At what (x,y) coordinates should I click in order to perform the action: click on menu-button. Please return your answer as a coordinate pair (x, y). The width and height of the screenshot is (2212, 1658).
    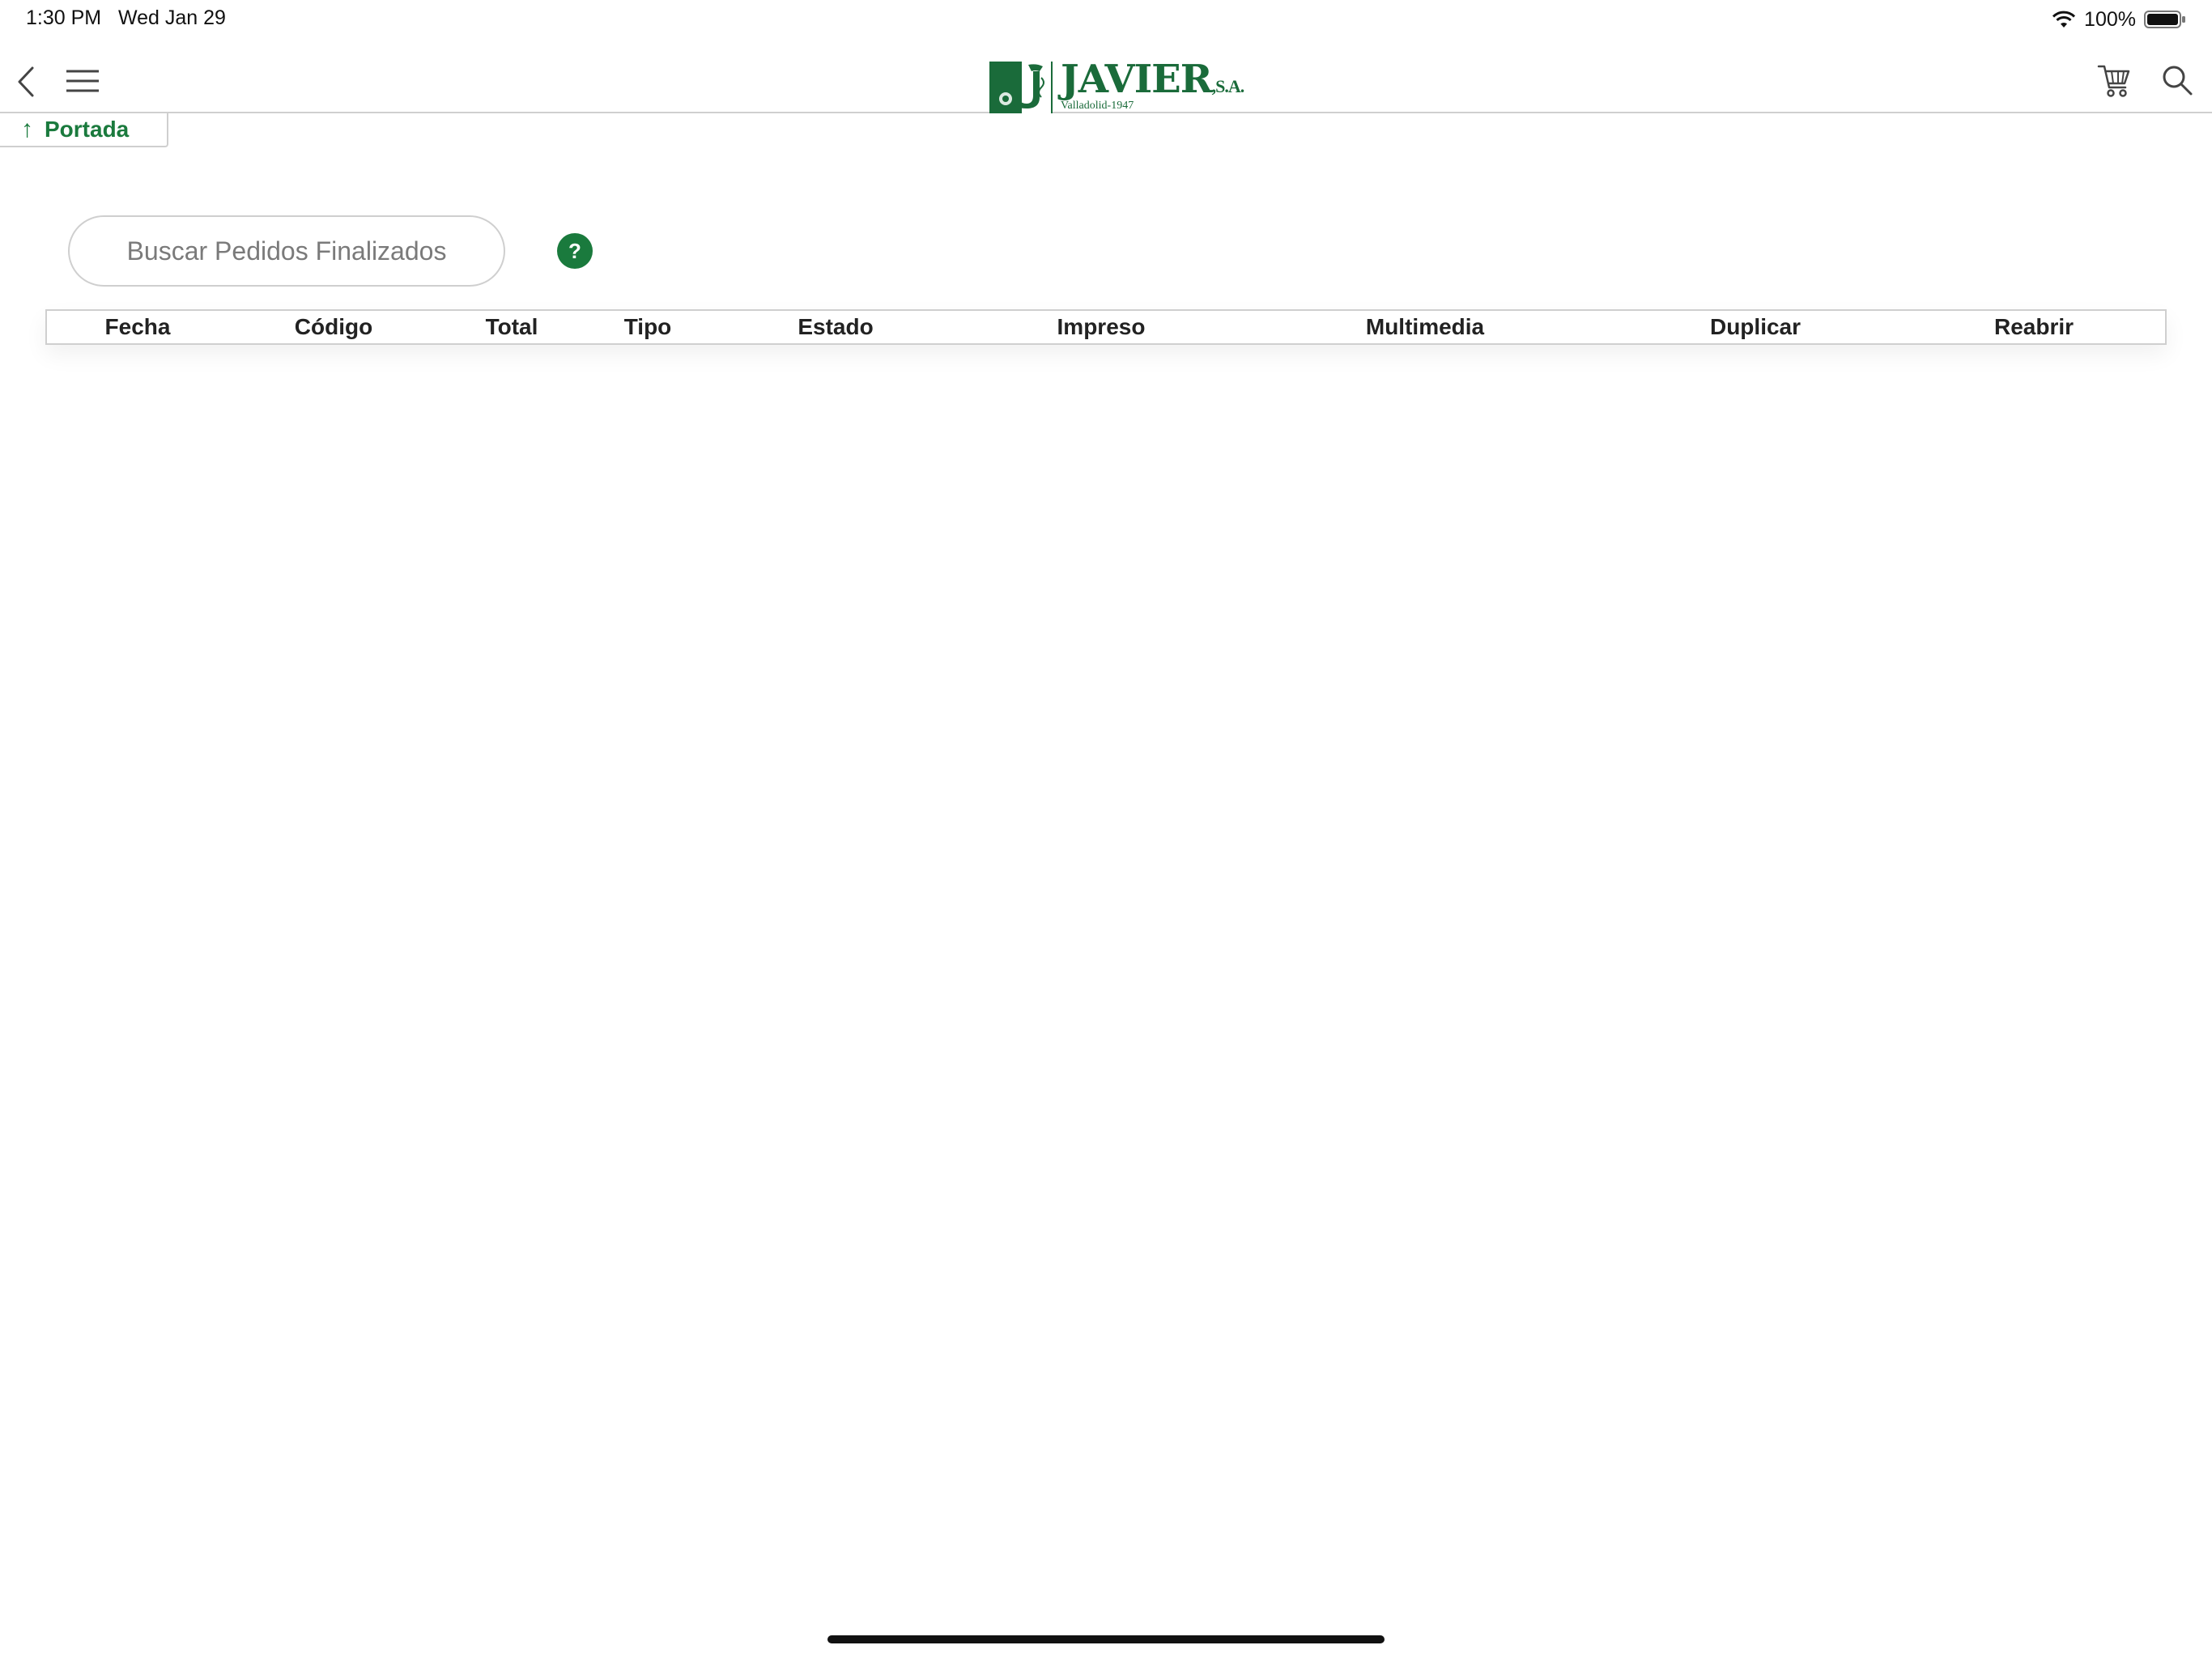
    Looking at the image, I should click on (83, 81).